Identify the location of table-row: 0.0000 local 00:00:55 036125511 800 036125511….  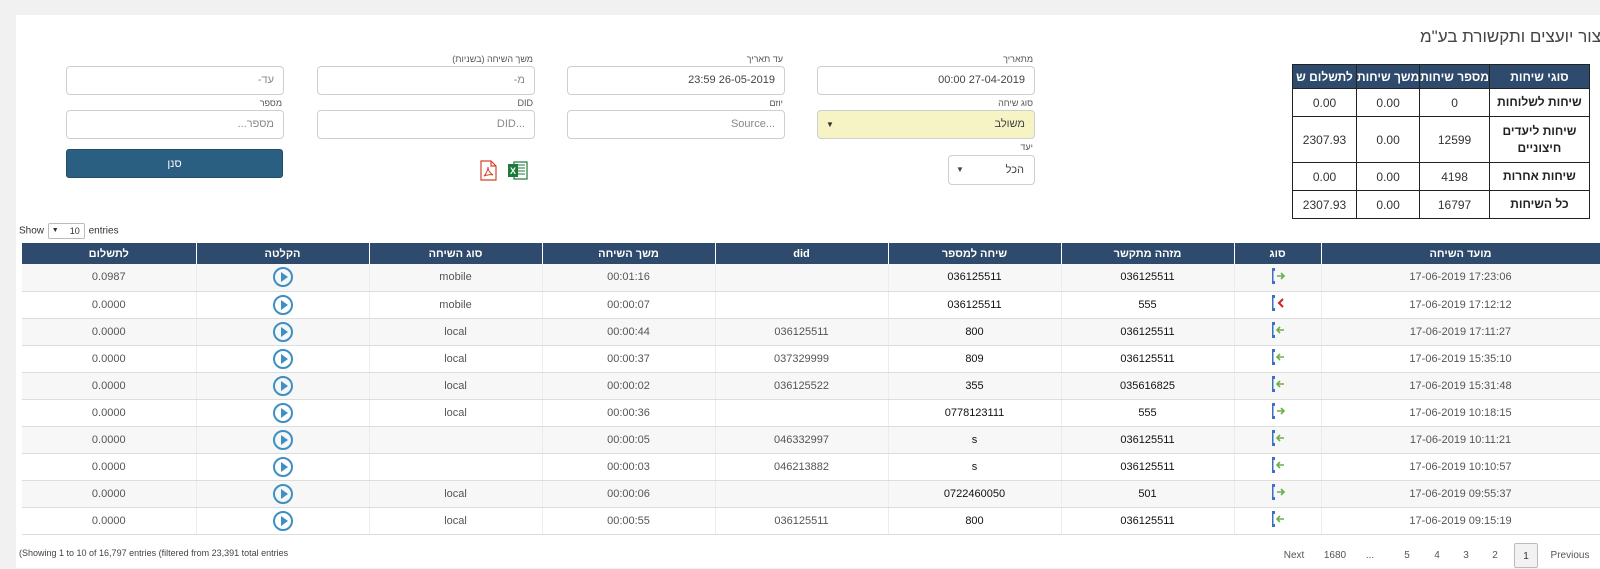
(811, 521).